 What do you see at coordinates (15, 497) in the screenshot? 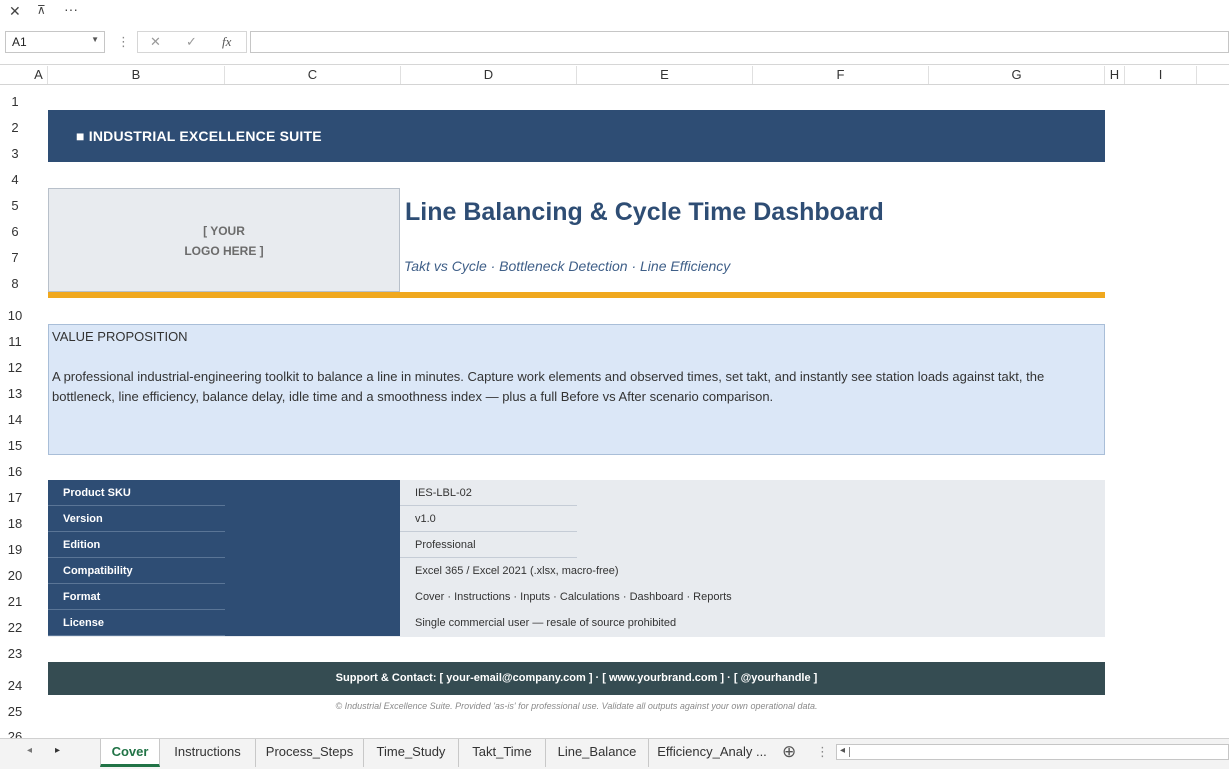
I see `row-header: 17` at bounding box center [15, 497].